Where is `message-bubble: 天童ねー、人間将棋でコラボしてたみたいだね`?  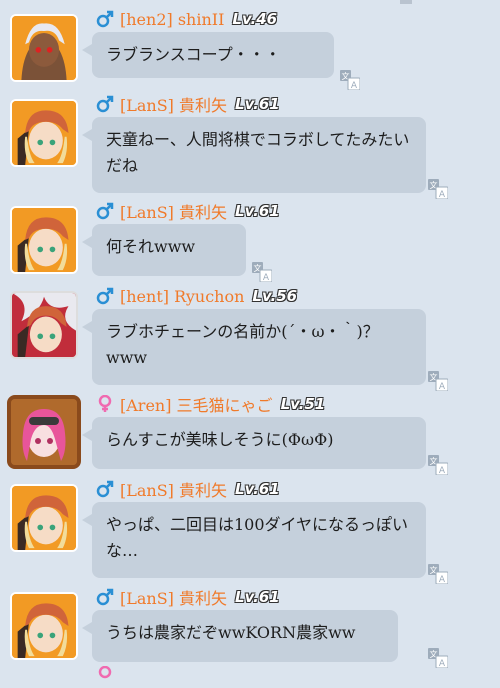
message-bubble: 天童ねー、人間将棋でコラボしてたみたいだね is located at coordinates (254, 155).